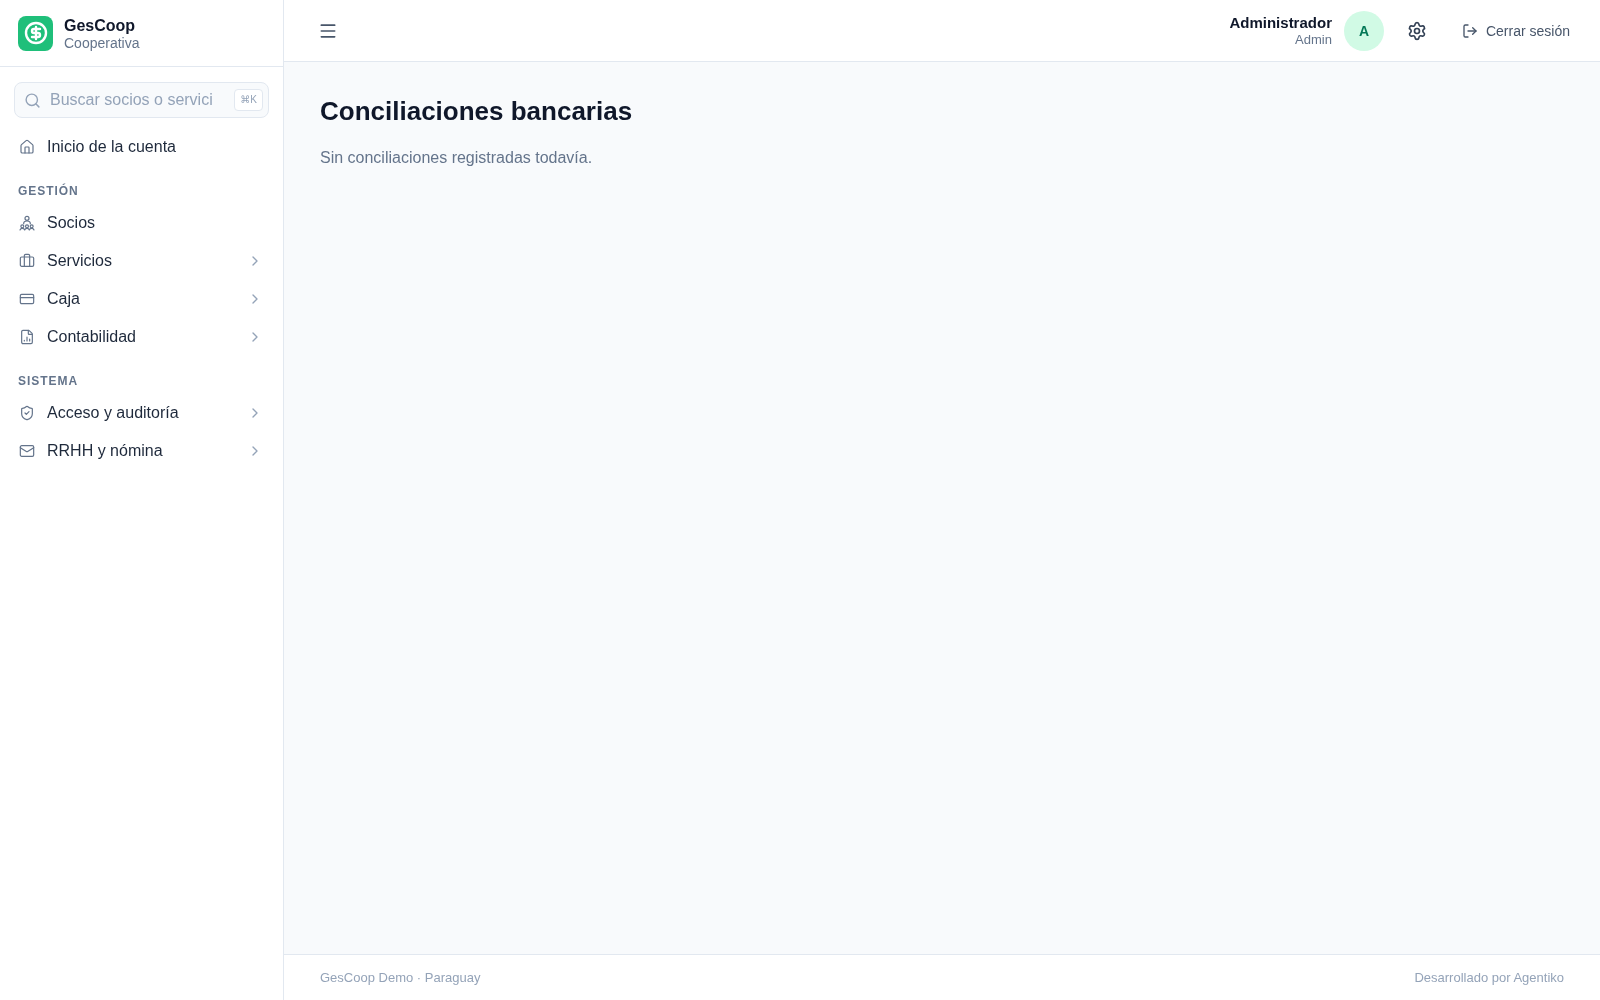  Describe the element at coordinates (35, 33) in the screenshot. I see `logo-icon` at that location.